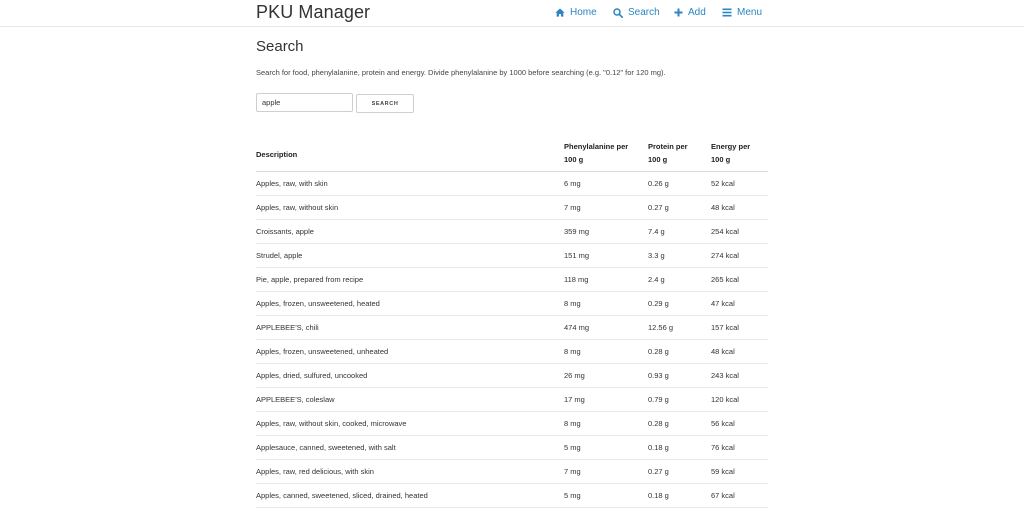 Image resolution: width=1024 pixels, height=508 pixels. Describe the element at coordinates (668, 153) in the screenshot. I see `header-protein: Protein per 100 g` at that location.